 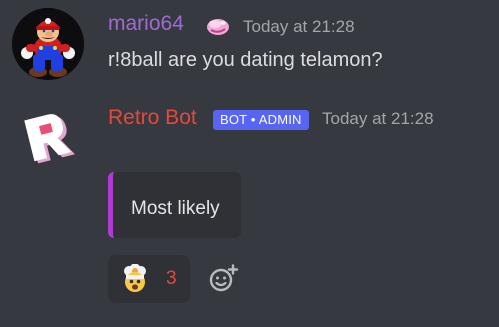 What do you see at coordinates (48, 44) in the screenshot?
I see `mario-avatar-icon` at bounding box center [48, 44].